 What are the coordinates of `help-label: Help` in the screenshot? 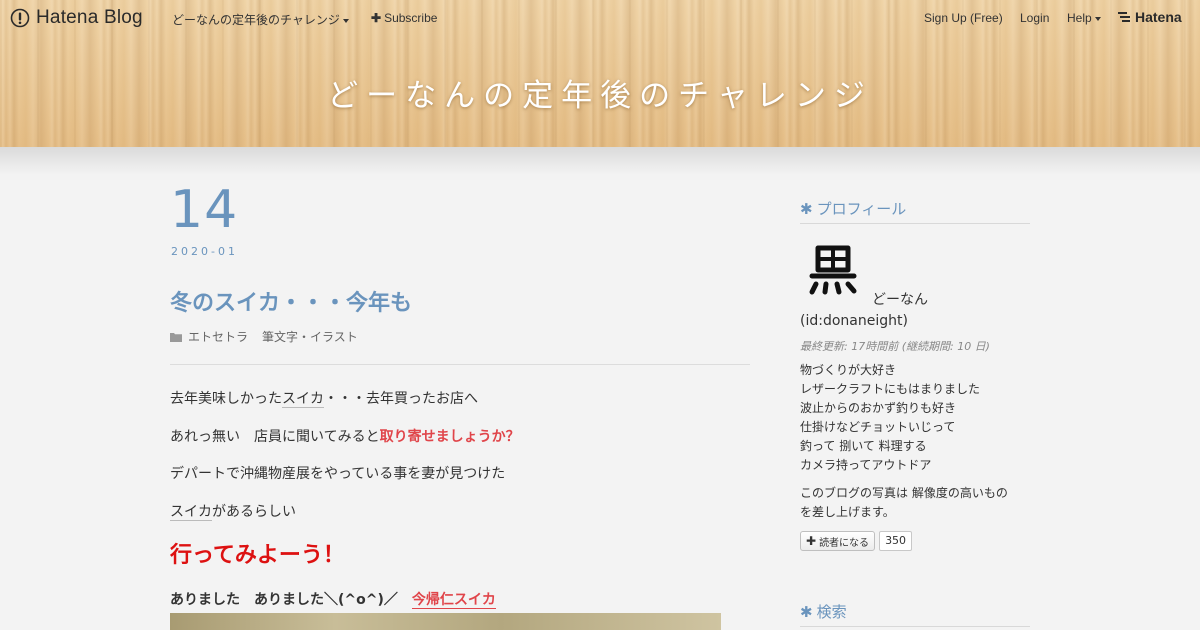 It's located at (1079, 18).